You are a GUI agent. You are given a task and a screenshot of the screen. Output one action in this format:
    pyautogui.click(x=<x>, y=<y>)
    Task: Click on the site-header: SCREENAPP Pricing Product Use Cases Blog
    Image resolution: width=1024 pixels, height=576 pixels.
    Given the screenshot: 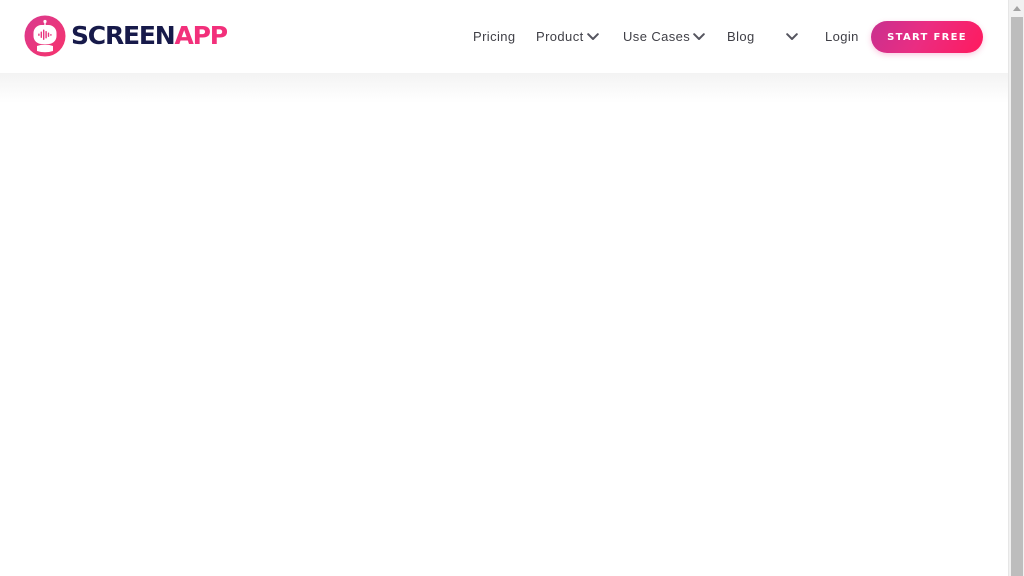 What is the action you would take?
    pyautogui.click(x=504, y=36)
    